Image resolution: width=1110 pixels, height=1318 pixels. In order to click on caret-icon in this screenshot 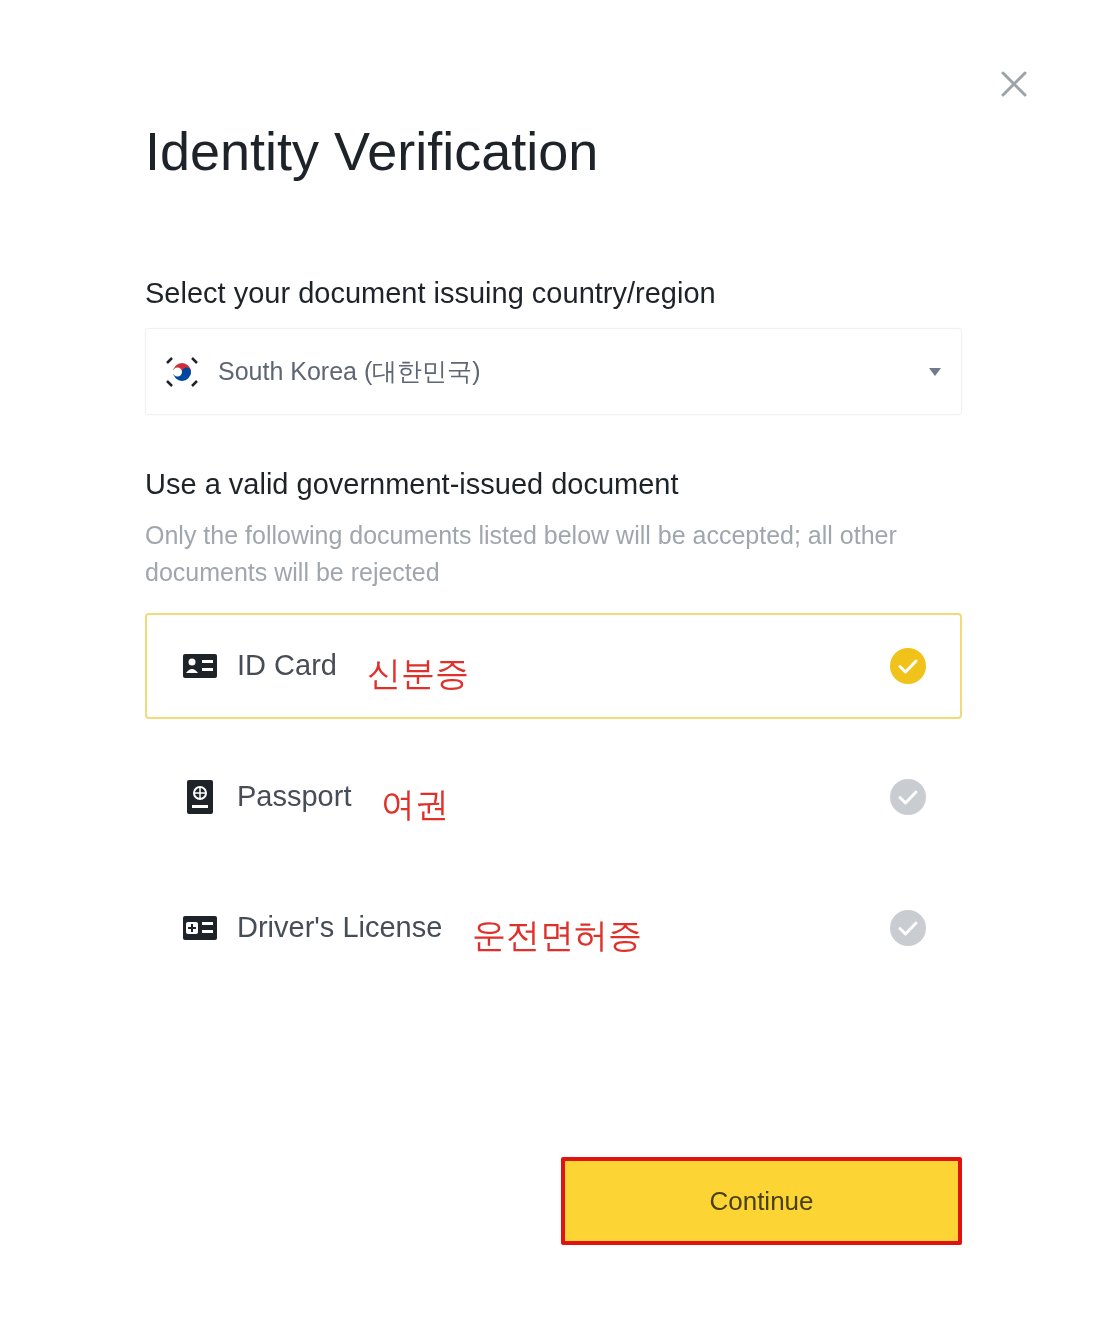, I will do `click(935, 371)`.